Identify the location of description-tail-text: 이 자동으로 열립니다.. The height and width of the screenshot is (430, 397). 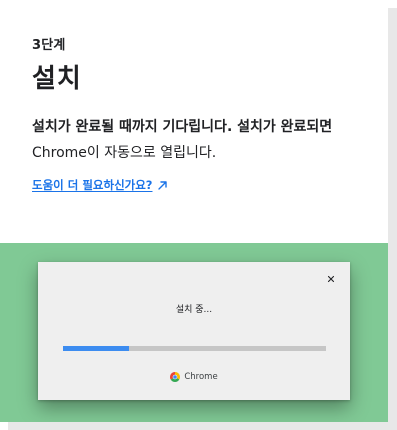
(151, 153).